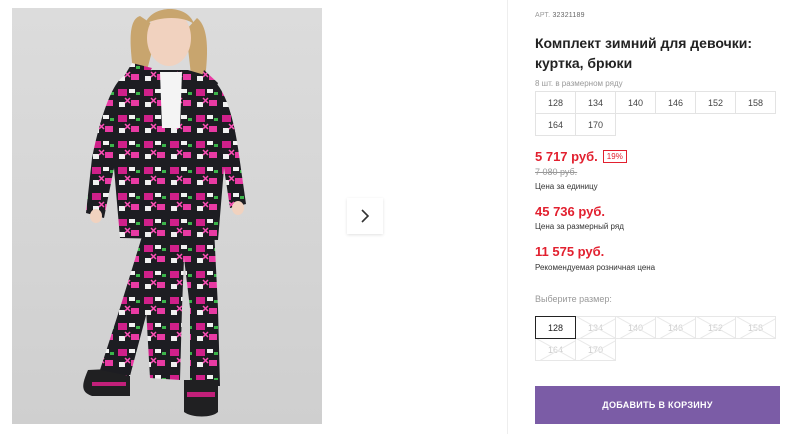 The image size is (800, 434). Describe the element at coordinates (507, 217) in the screenshot. I see `divider` at that location.